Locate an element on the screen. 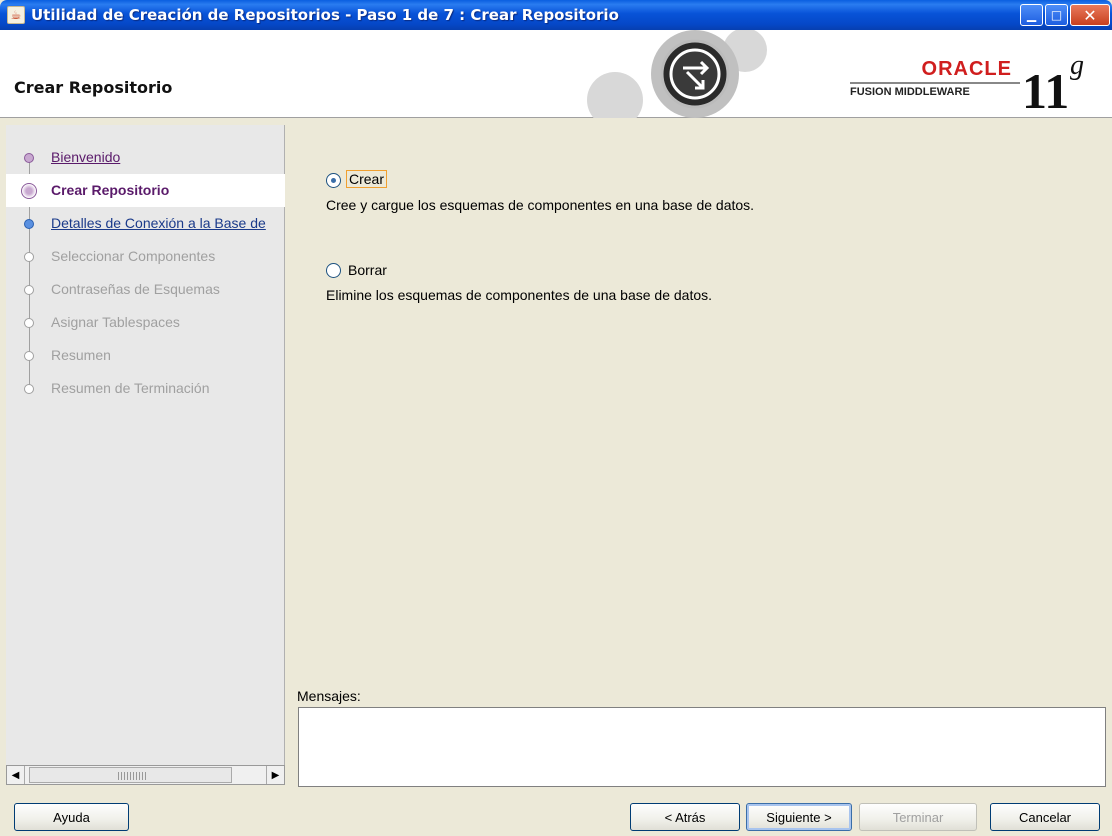 This screenshot has width=1112, height=836. maximize-button: □ is located at coordinates (1056, 15).